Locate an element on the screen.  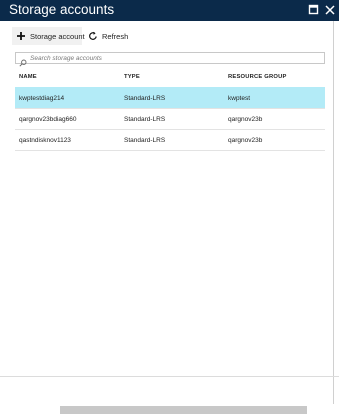
close-icon is located at coordinates (330, 9).